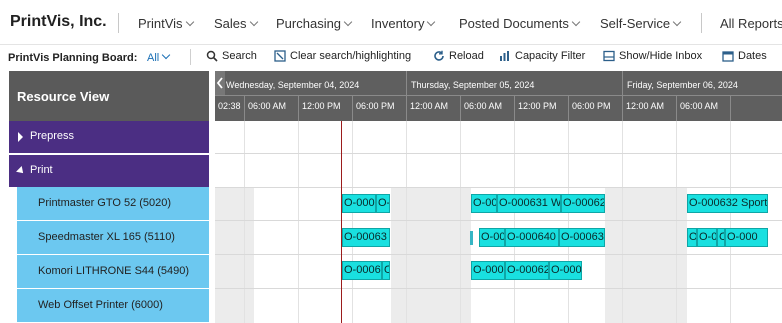 The width and height of the screenshot is (782, 323). What do you see at coordinates (532, 237) in the screenshot?
I see `job-bar: O-000640` at bounding box center [532, 237].